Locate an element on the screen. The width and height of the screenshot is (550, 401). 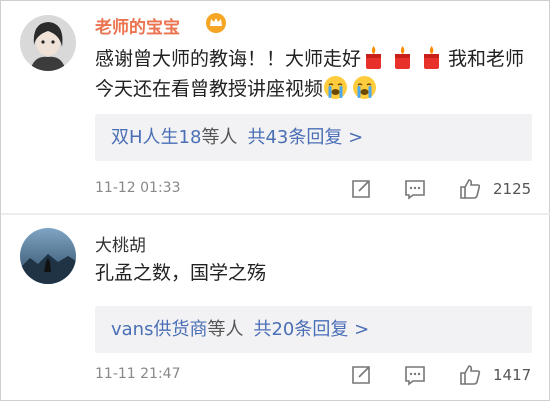
timestamp: 11-11 21:47 is located at coordinates (138, 374).